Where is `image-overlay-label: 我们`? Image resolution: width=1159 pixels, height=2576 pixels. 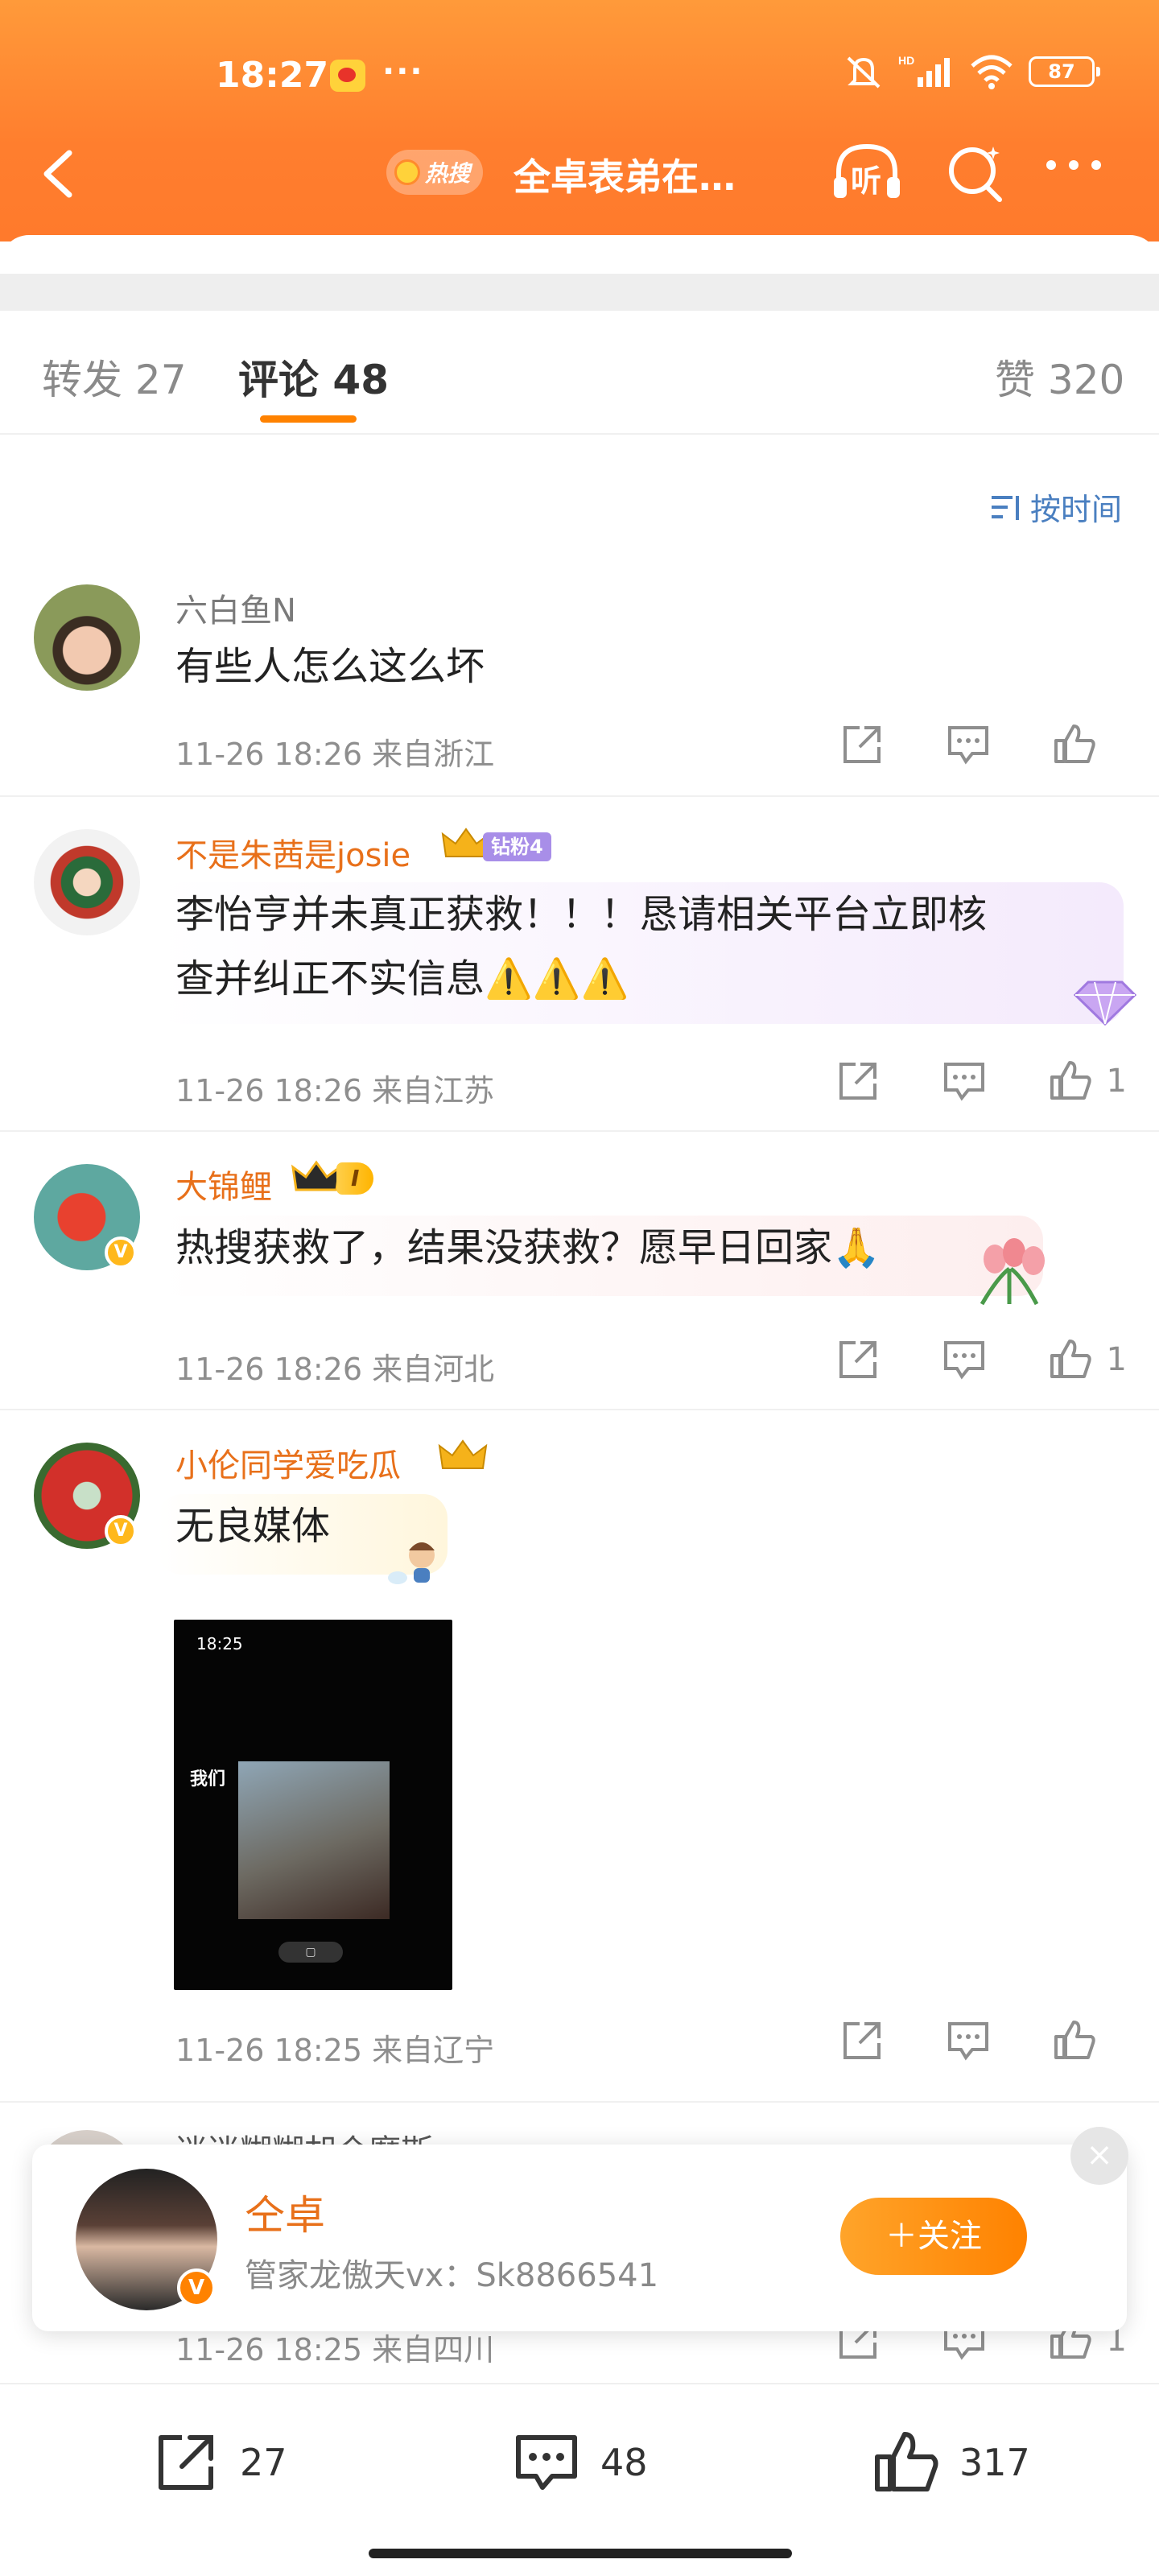
image-overlay-label: 我们 is located at coordinates (208, 1779).